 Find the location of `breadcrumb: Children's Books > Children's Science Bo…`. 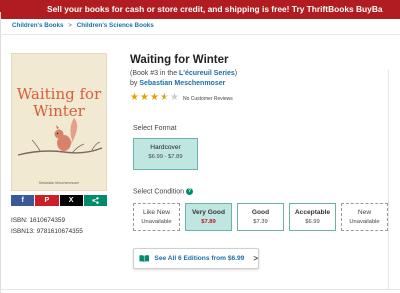

breadcrumb: Children's Books > Children's Science Bo… is located at coordinates (83, 25).